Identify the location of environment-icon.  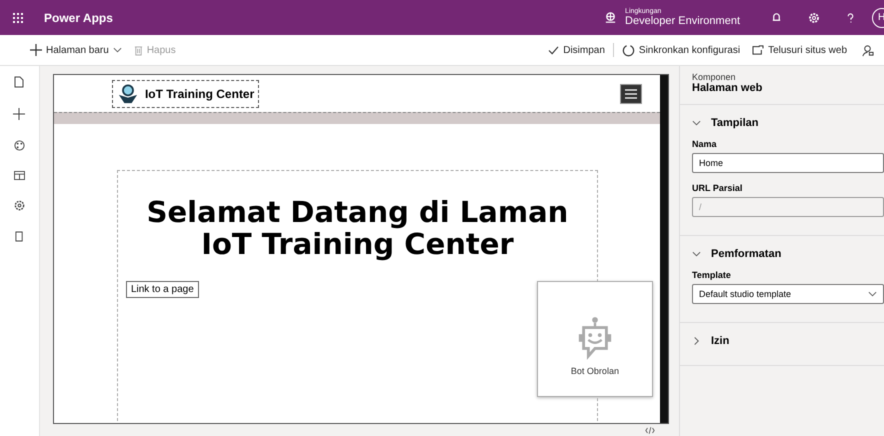
(611, 17).